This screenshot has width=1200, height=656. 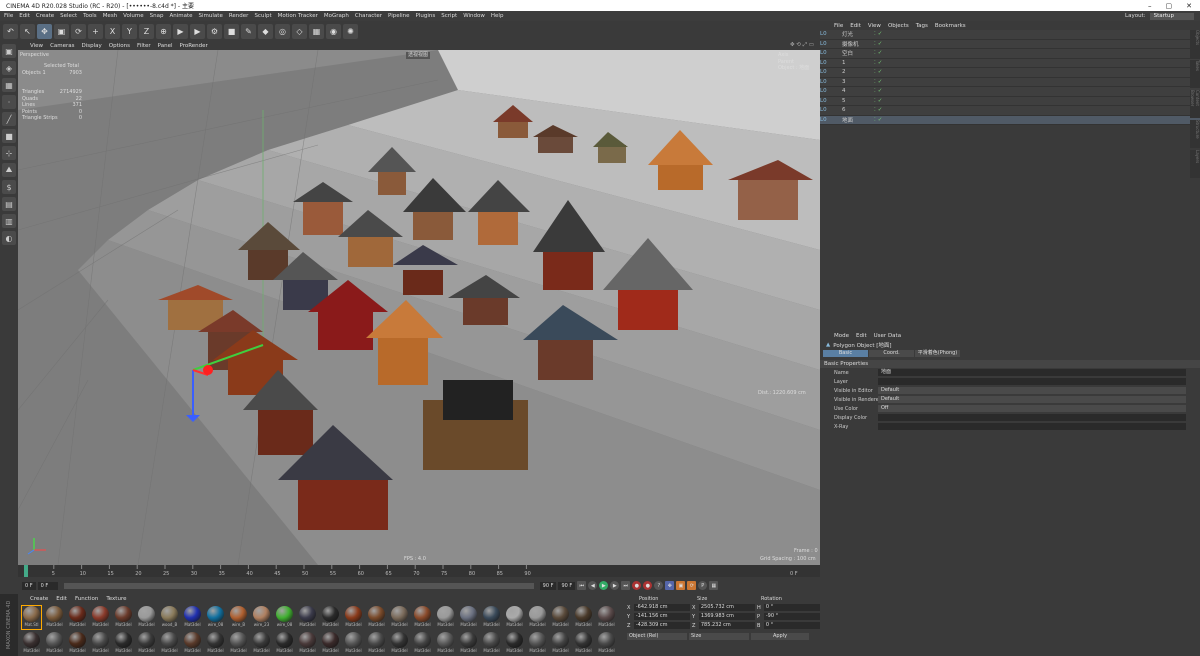 What do you see at coordinates (1195, 134) in the screenshot?
I see `side-tab-3: Structure` at bounding box center [1195, 134].